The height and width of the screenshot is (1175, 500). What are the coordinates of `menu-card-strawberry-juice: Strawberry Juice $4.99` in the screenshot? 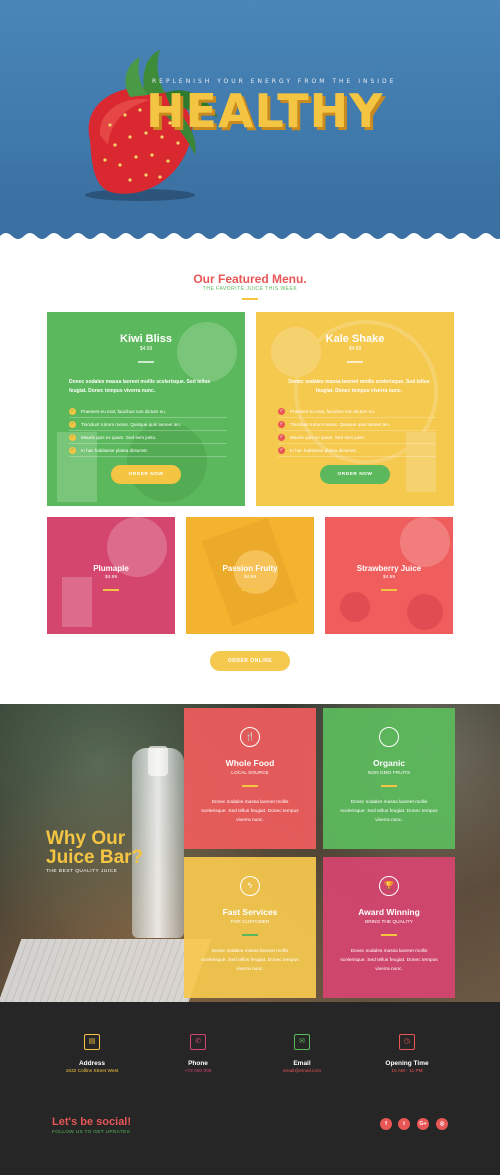 It's located at (389, 575).